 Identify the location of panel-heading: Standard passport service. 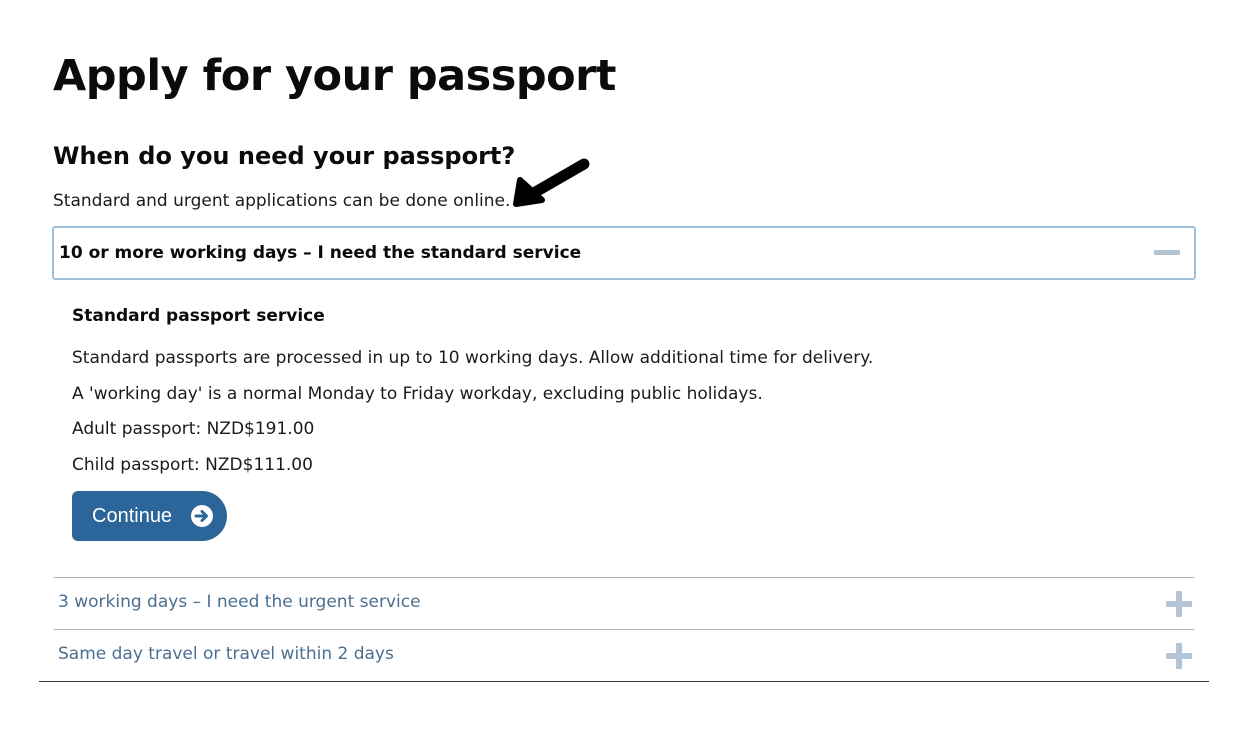
(198, 316).